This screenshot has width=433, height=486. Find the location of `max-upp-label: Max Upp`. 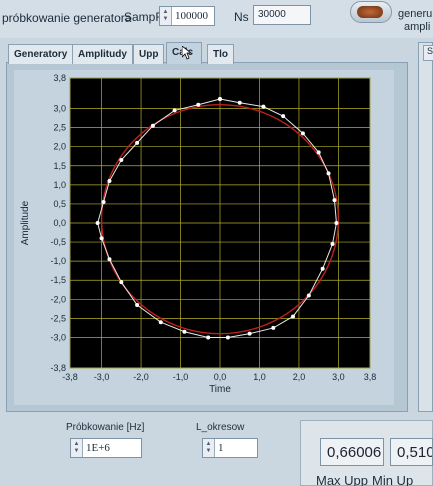

max-upp-label: Max Upp is located at coordinates (342, 479).